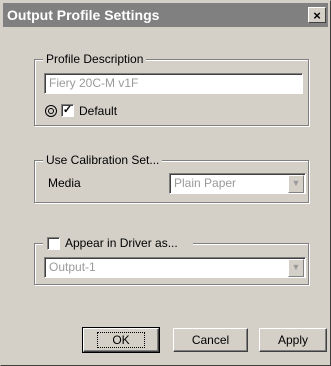 The image size is (331, 366). Describe the element at coordinates (53, 243) in the screenshot. I see `appear-in-driver-checkbox` at that location.